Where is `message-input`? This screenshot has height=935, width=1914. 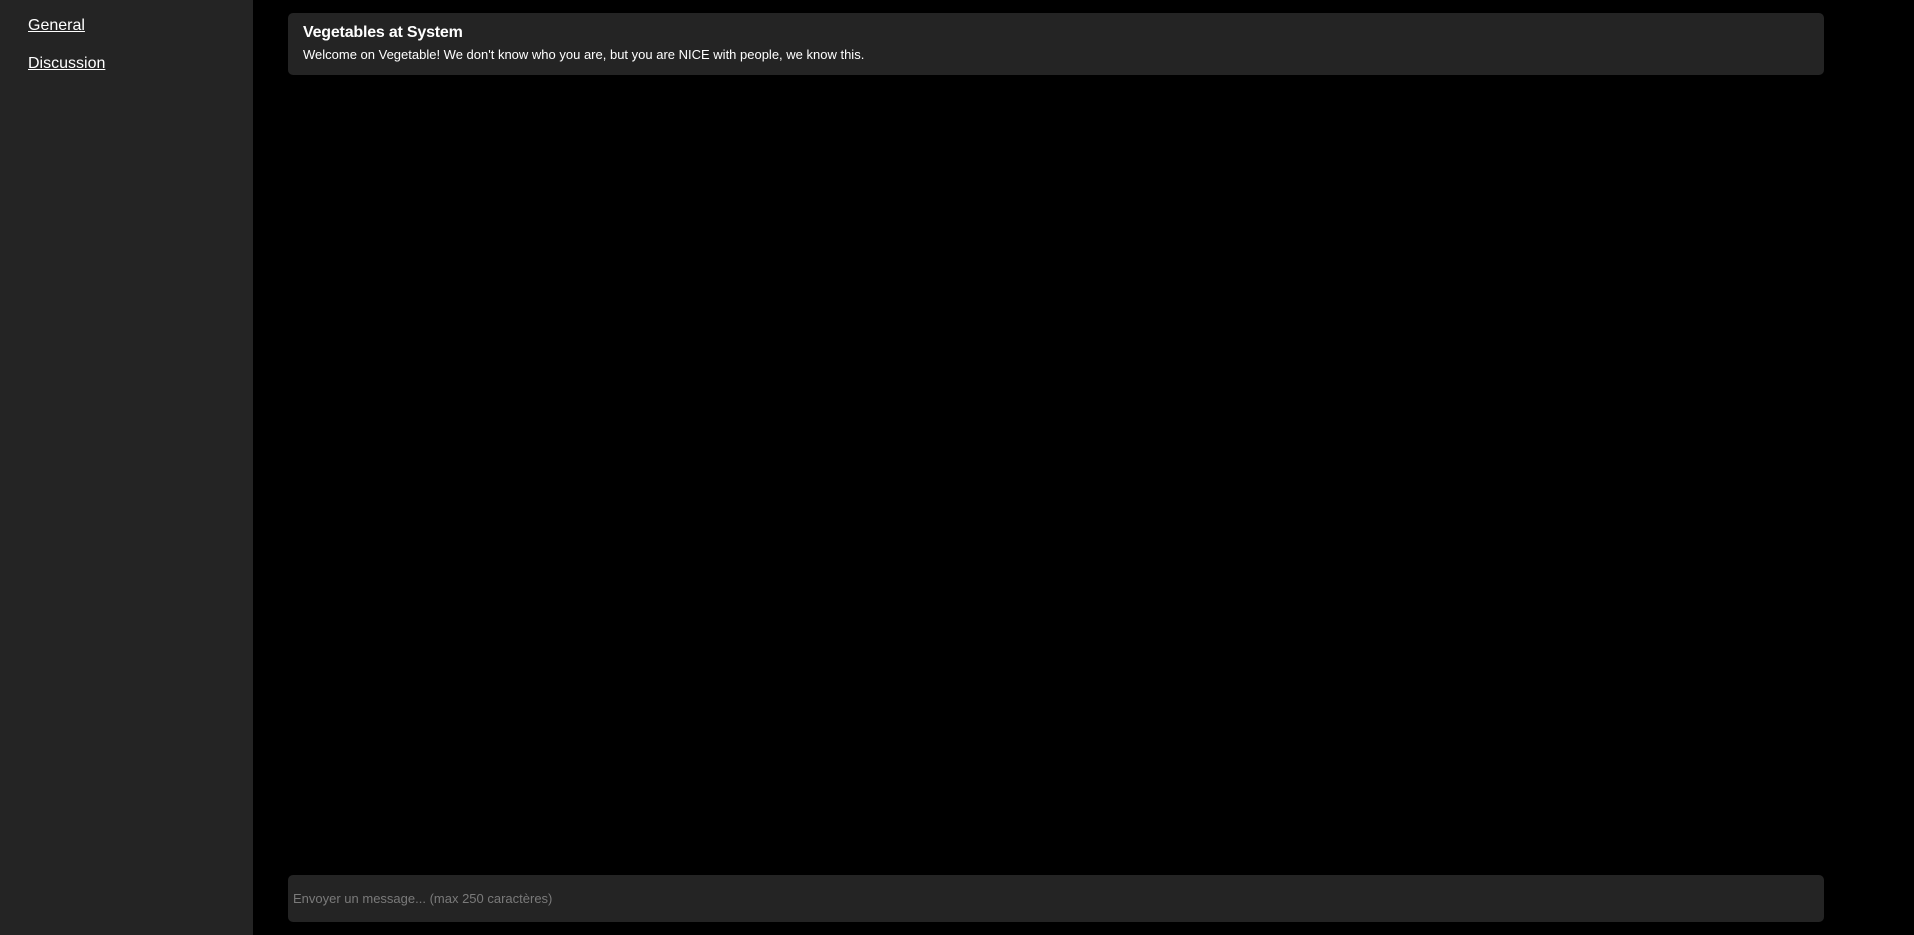
message-input is located at coordinates (1056, 898).